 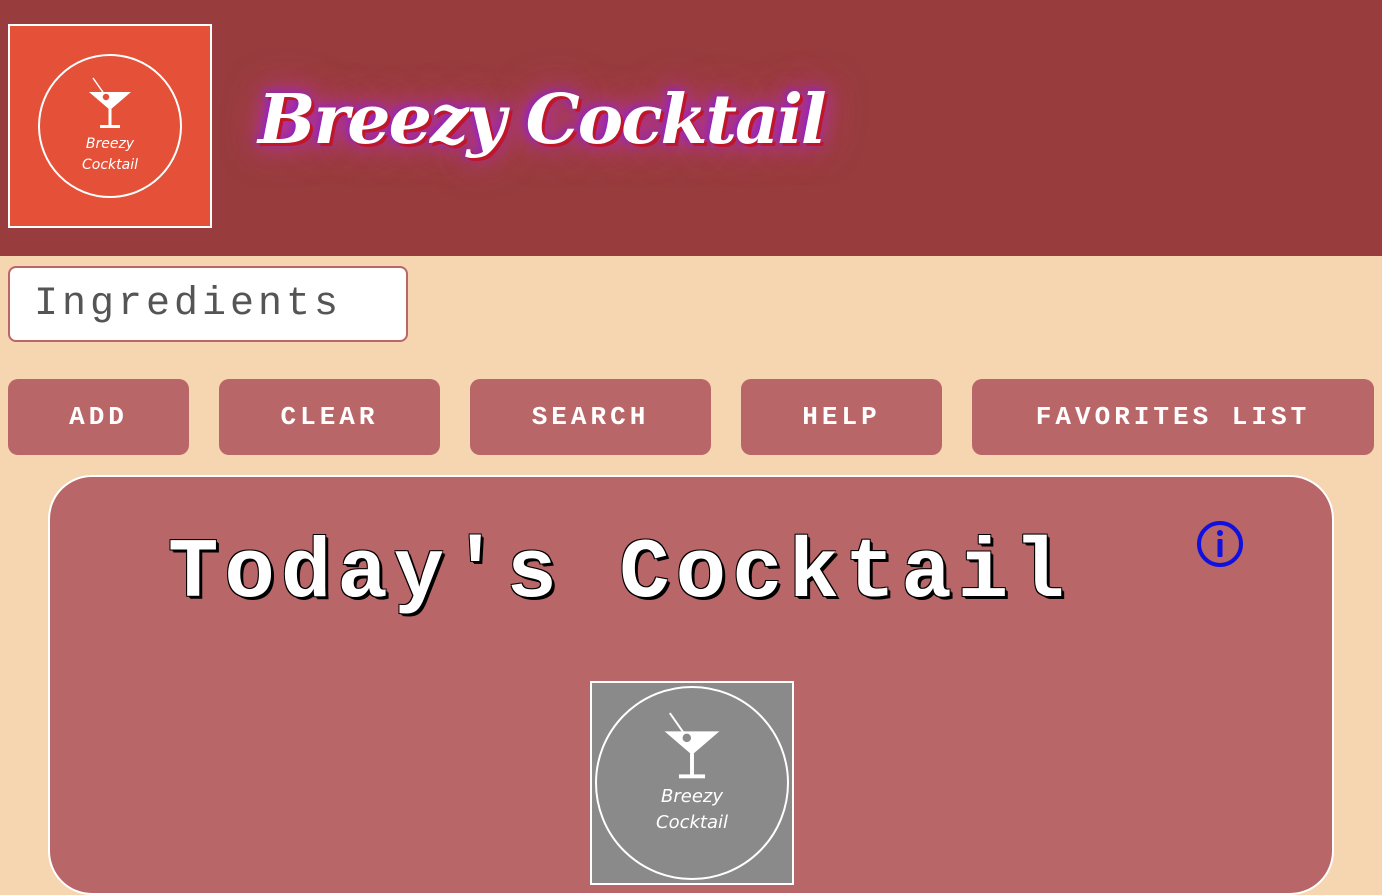 What do you see at coordinates (329, 417) in the screenshot?
I see `clear-button: CLEAR` at bounding box center [329, 417].